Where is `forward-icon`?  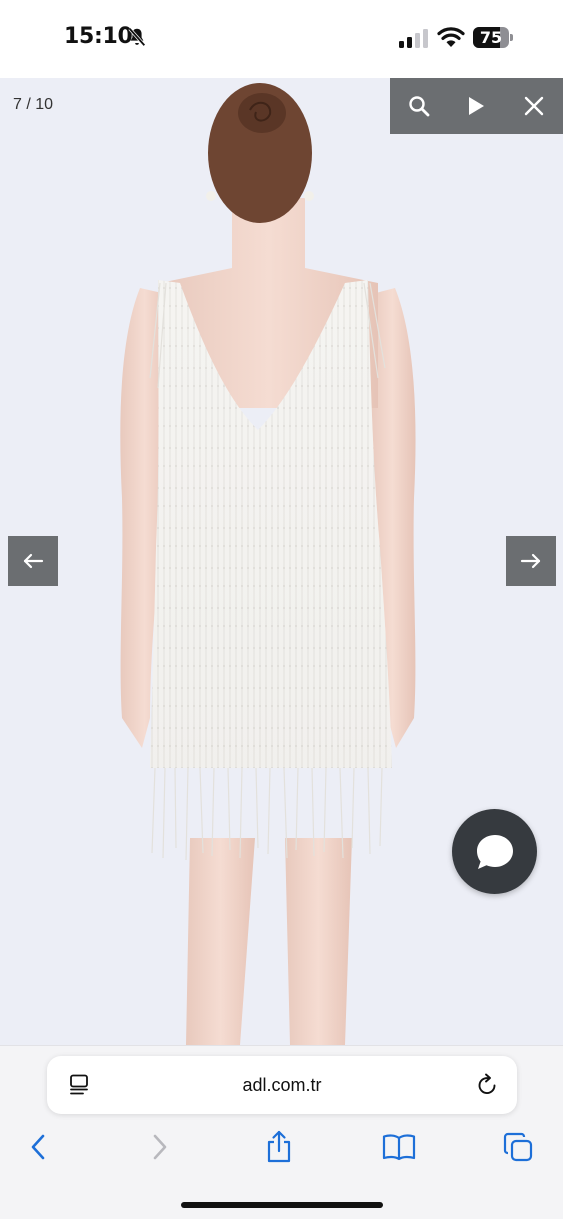 forward-icon is located at coordinates (160, 1147).